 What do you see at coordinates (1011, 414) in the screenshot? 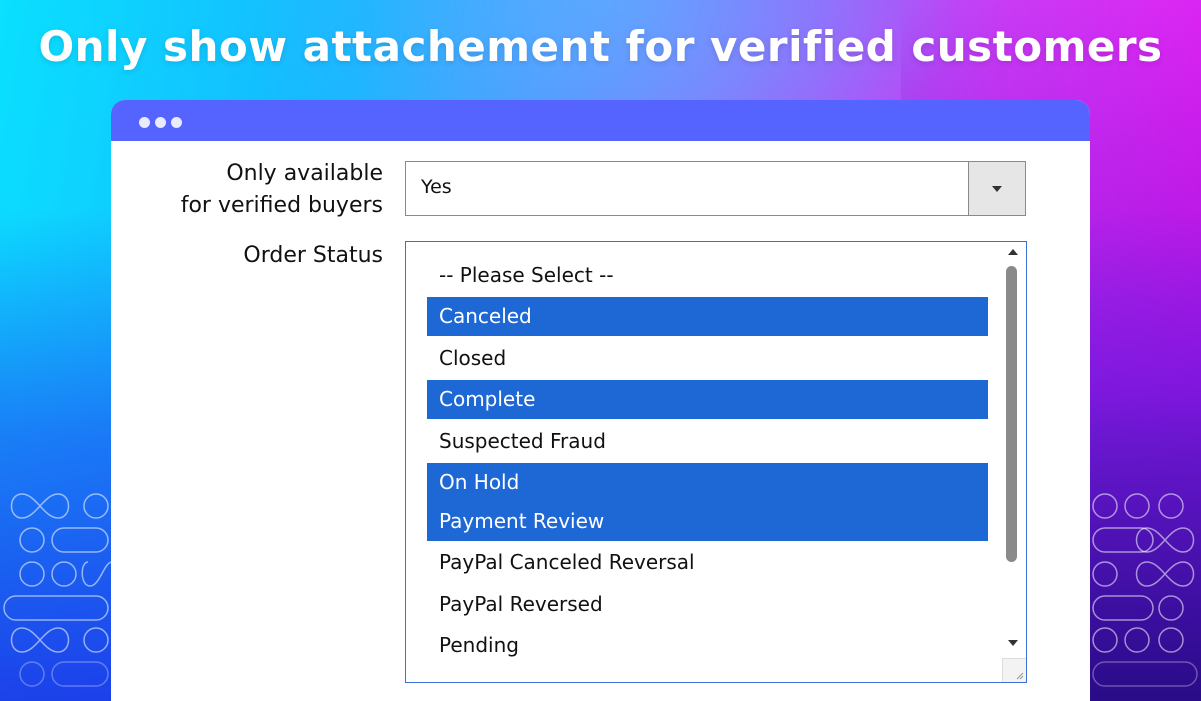
I see `scrollbar-thumb` at bounding box center [1011, 414].